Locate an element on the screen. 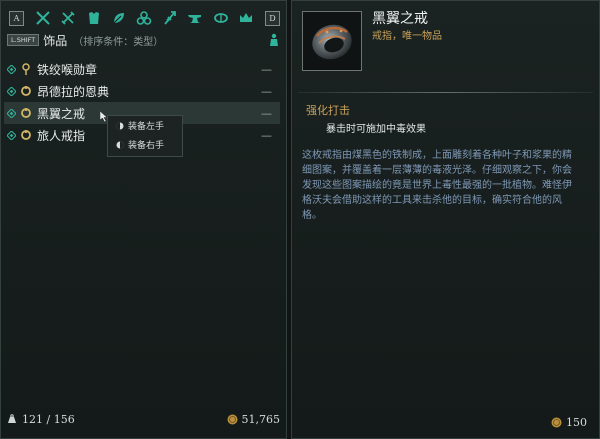 Image resolution: width=600 pixels, height=439 pixels. armor-icon is located at coordinates (94, 18).